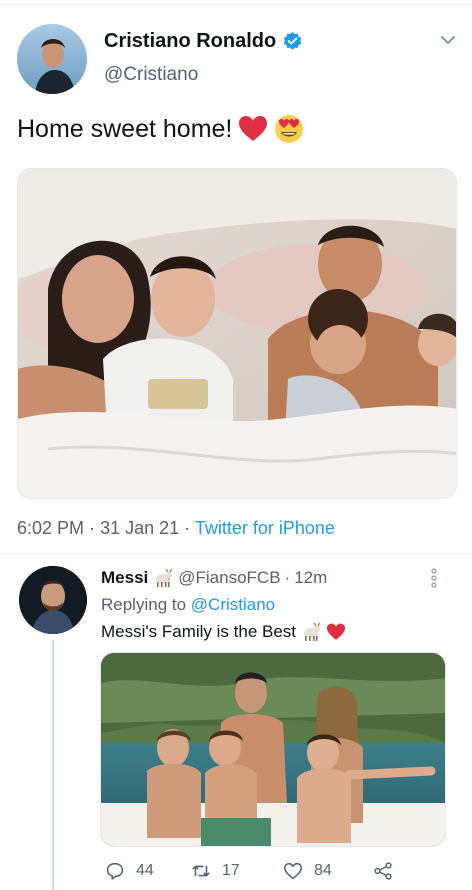 Image resolution: width=472 pixels, height=890 pixels. I want to click on tweet-date: 31 Jan 21, so click(140, 528).